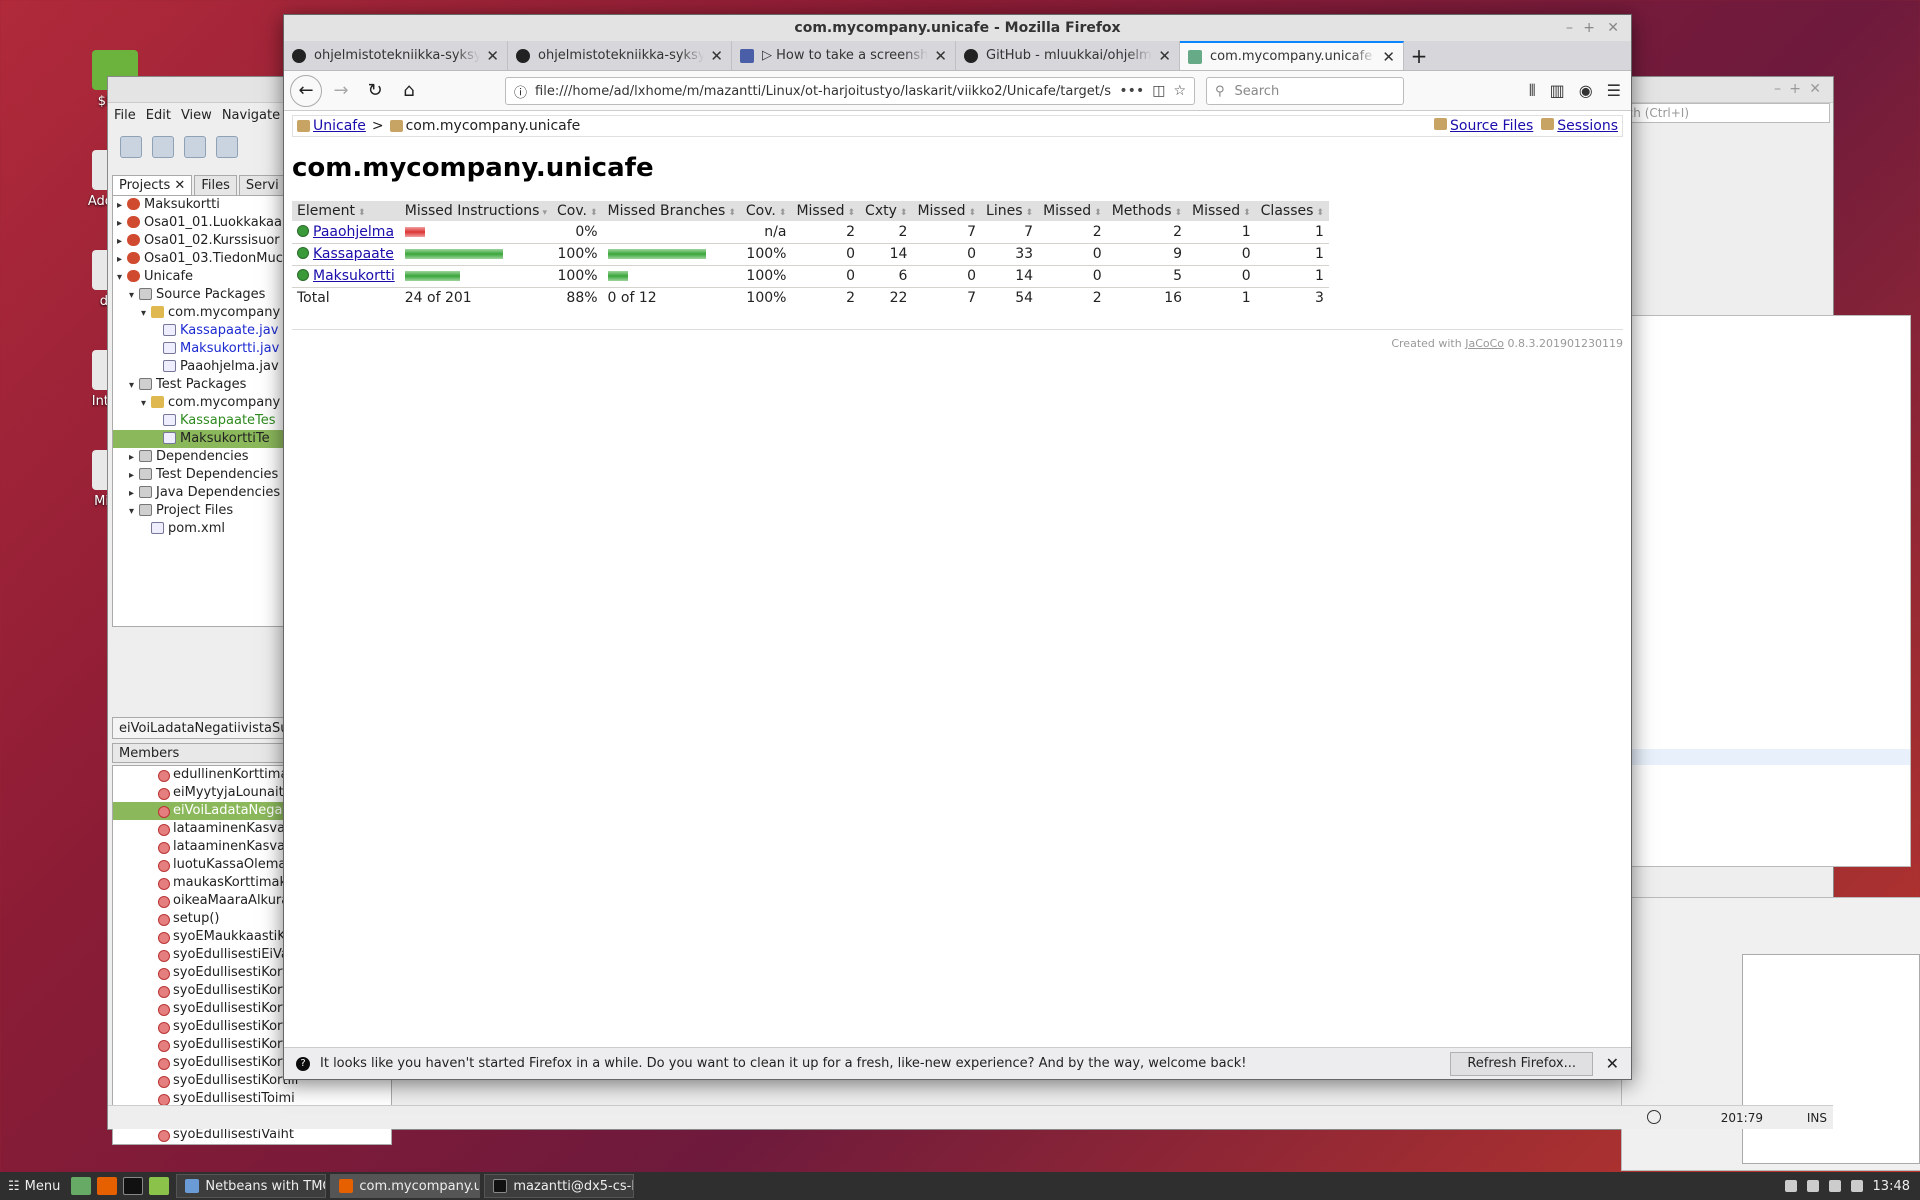 The height and width of the screenshot is (1200, 1920). What do you see at coordinates (1484, 343) in the screenshot?
I see `jacoco-link: JaCoCo` at bounding box center [1484, 343].